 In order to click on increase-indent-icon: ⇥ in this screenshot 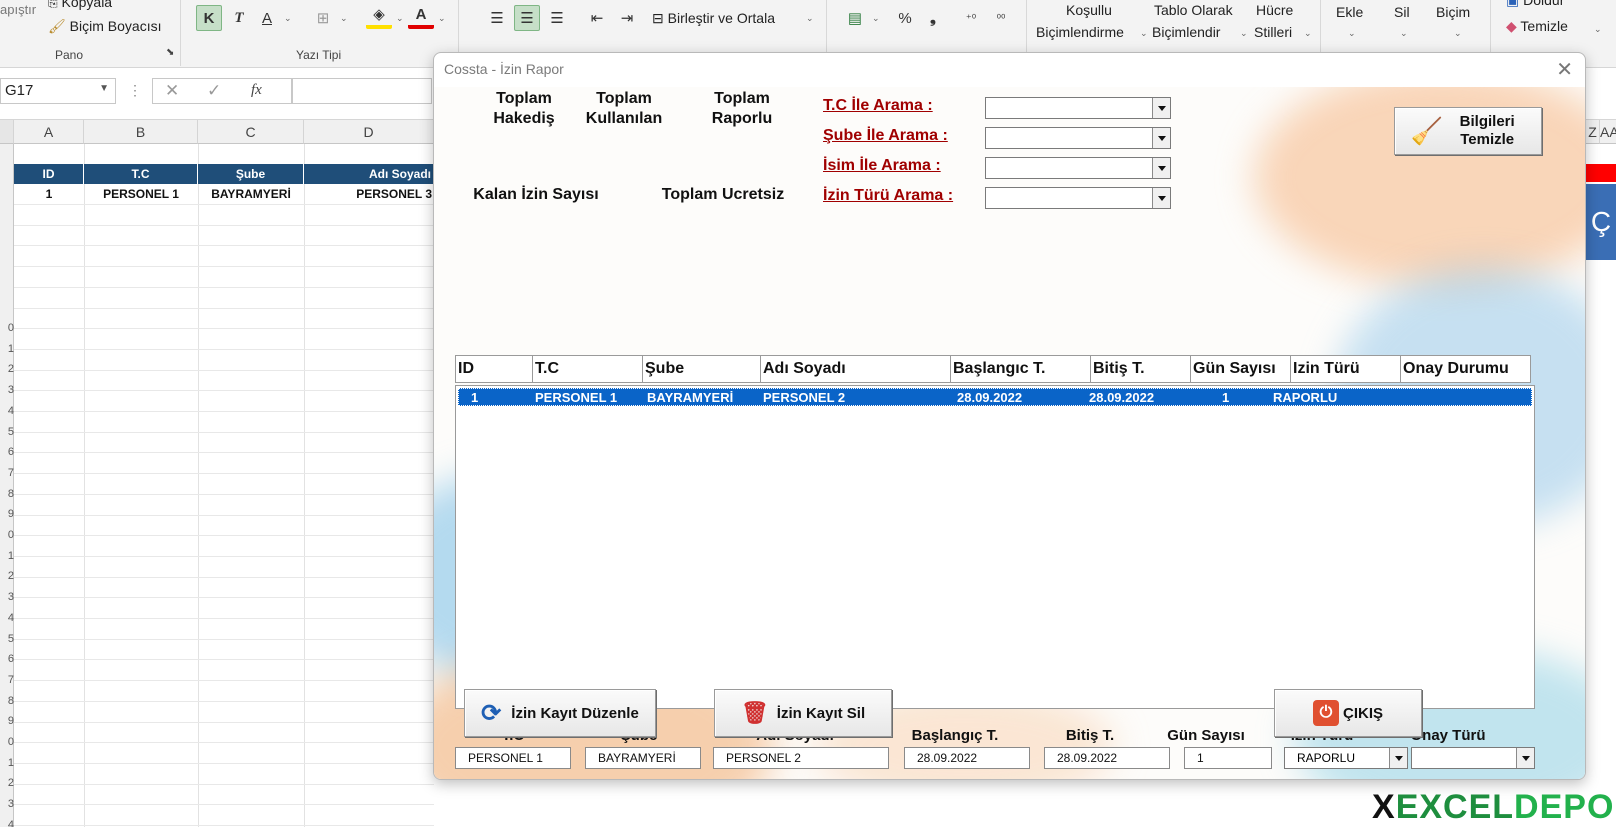, I will do `click(627, 18)`.